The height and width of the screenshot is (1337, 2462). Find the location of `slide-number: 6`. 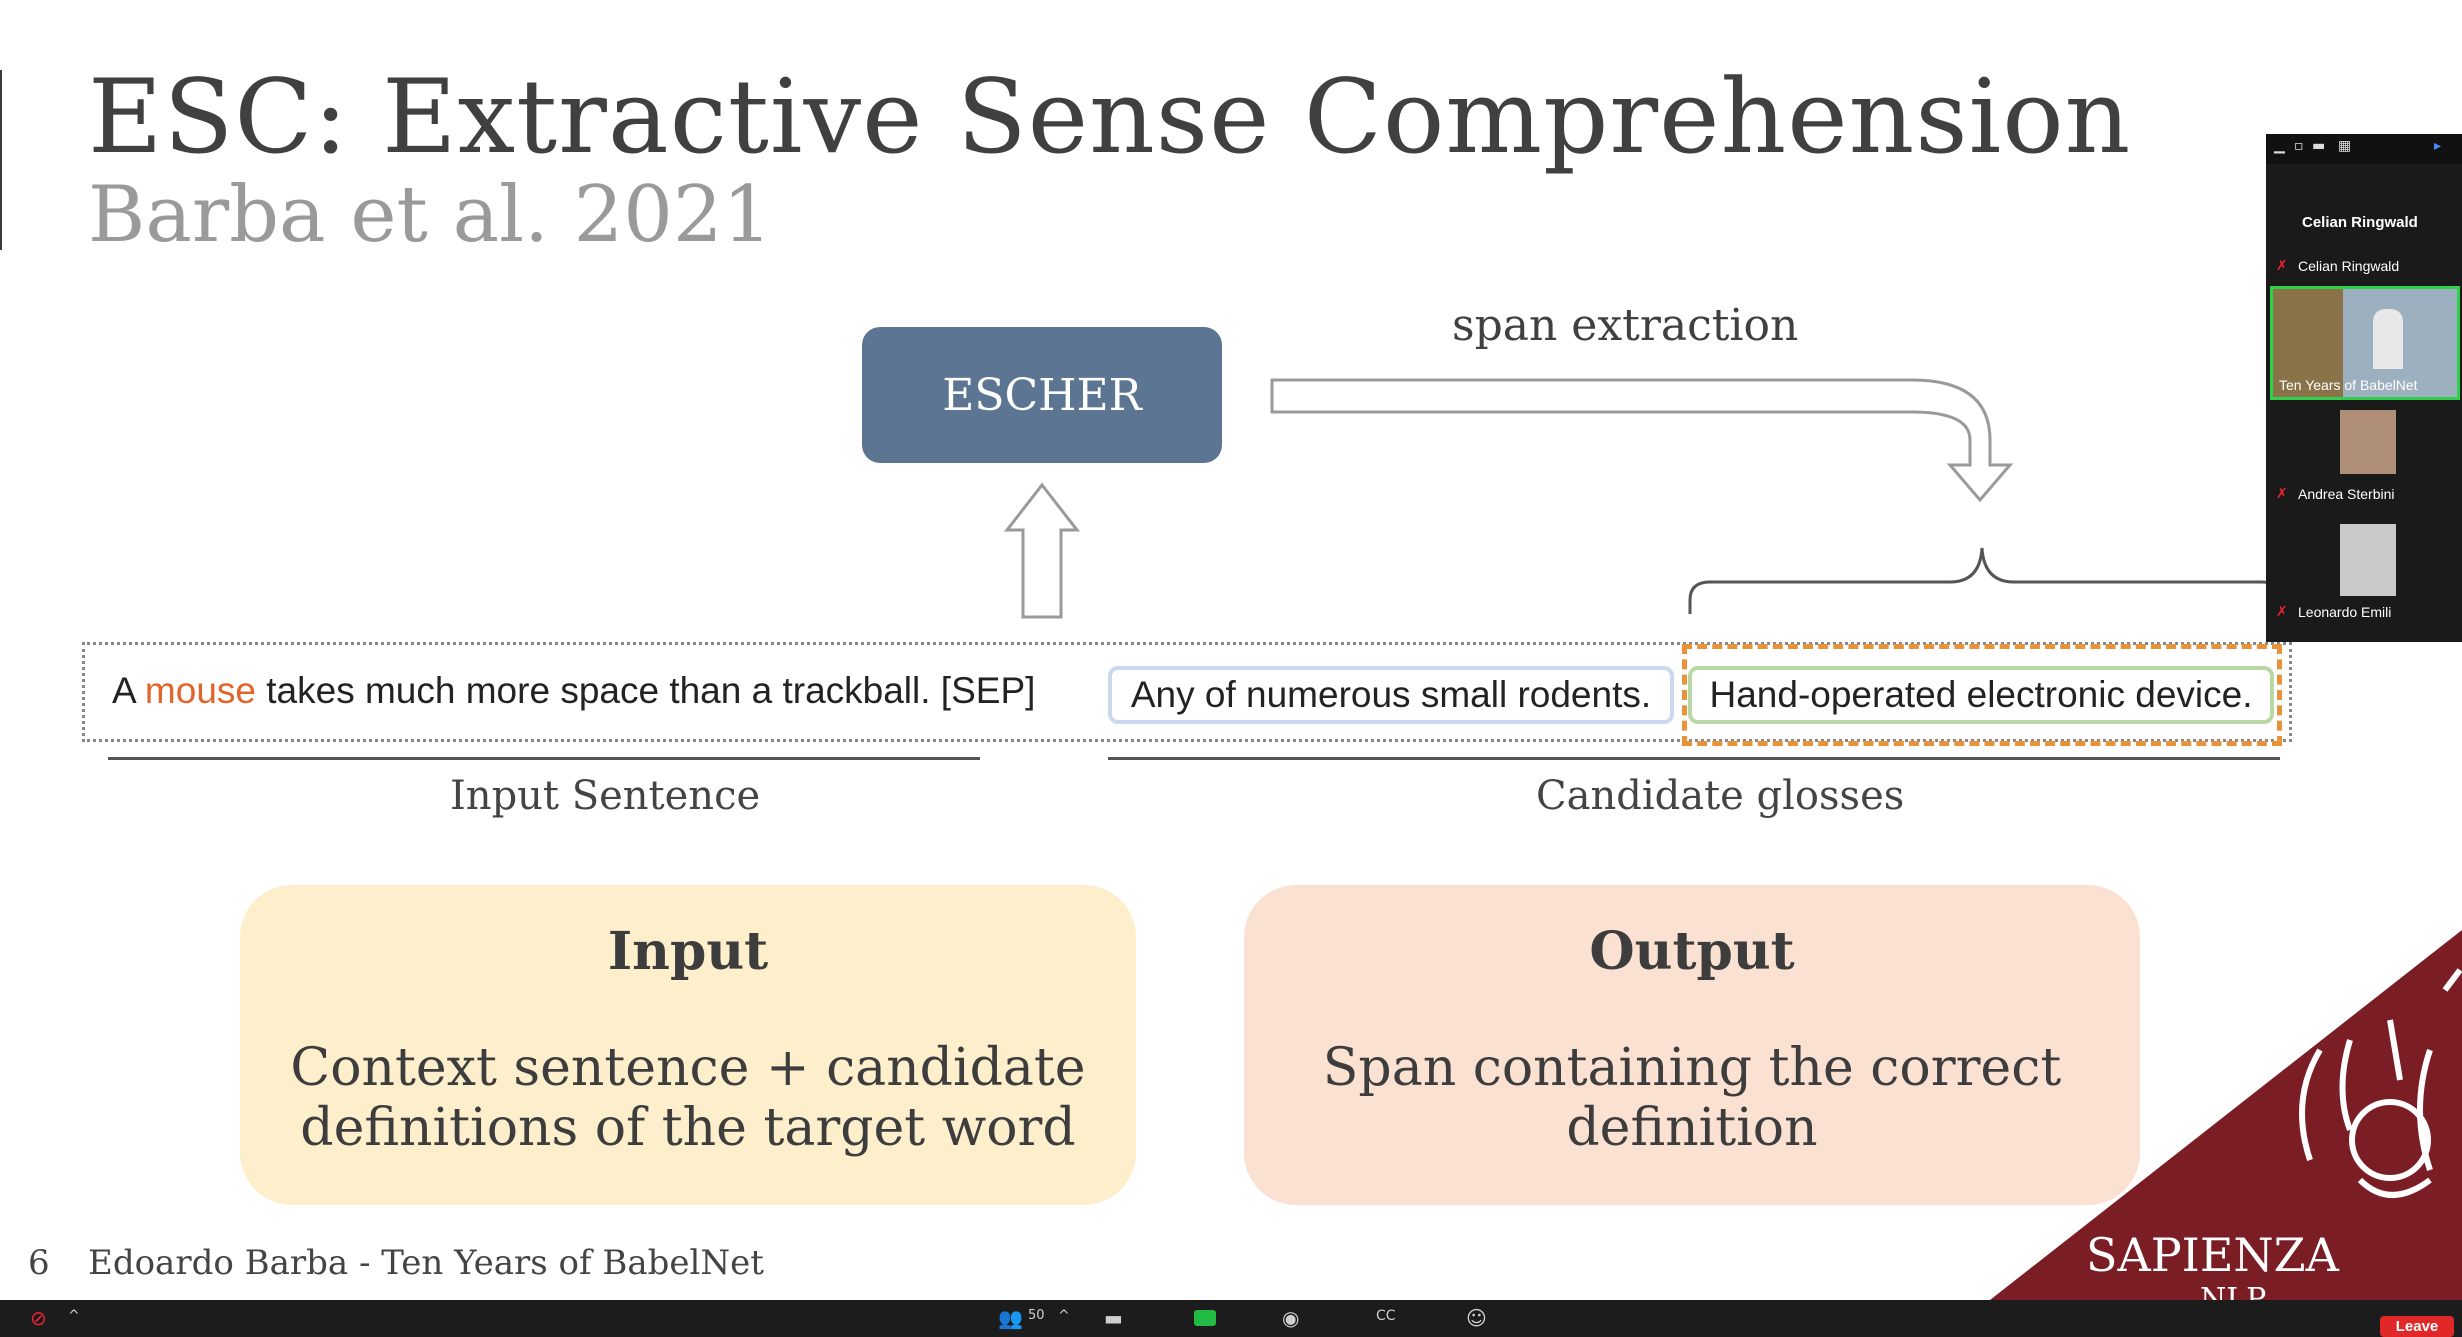

slide-number: 6 is located at coordinates (39, 1263).